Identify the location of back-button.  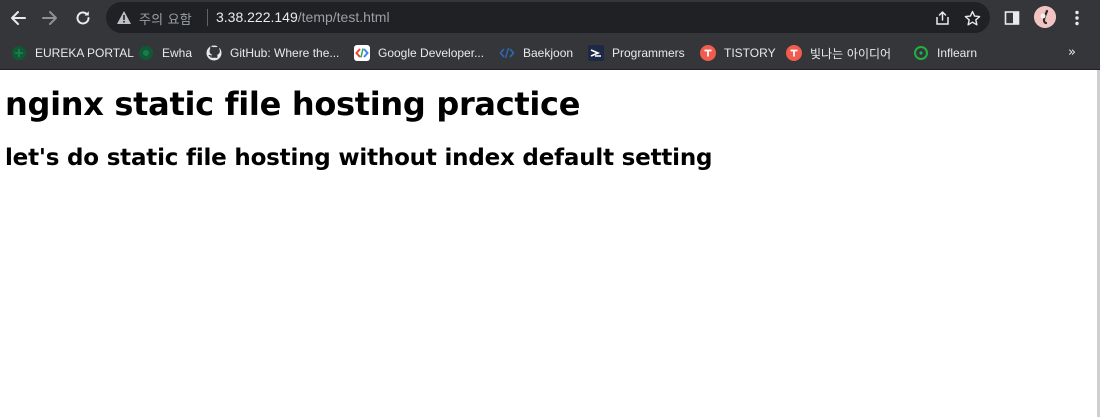
(18, 18).